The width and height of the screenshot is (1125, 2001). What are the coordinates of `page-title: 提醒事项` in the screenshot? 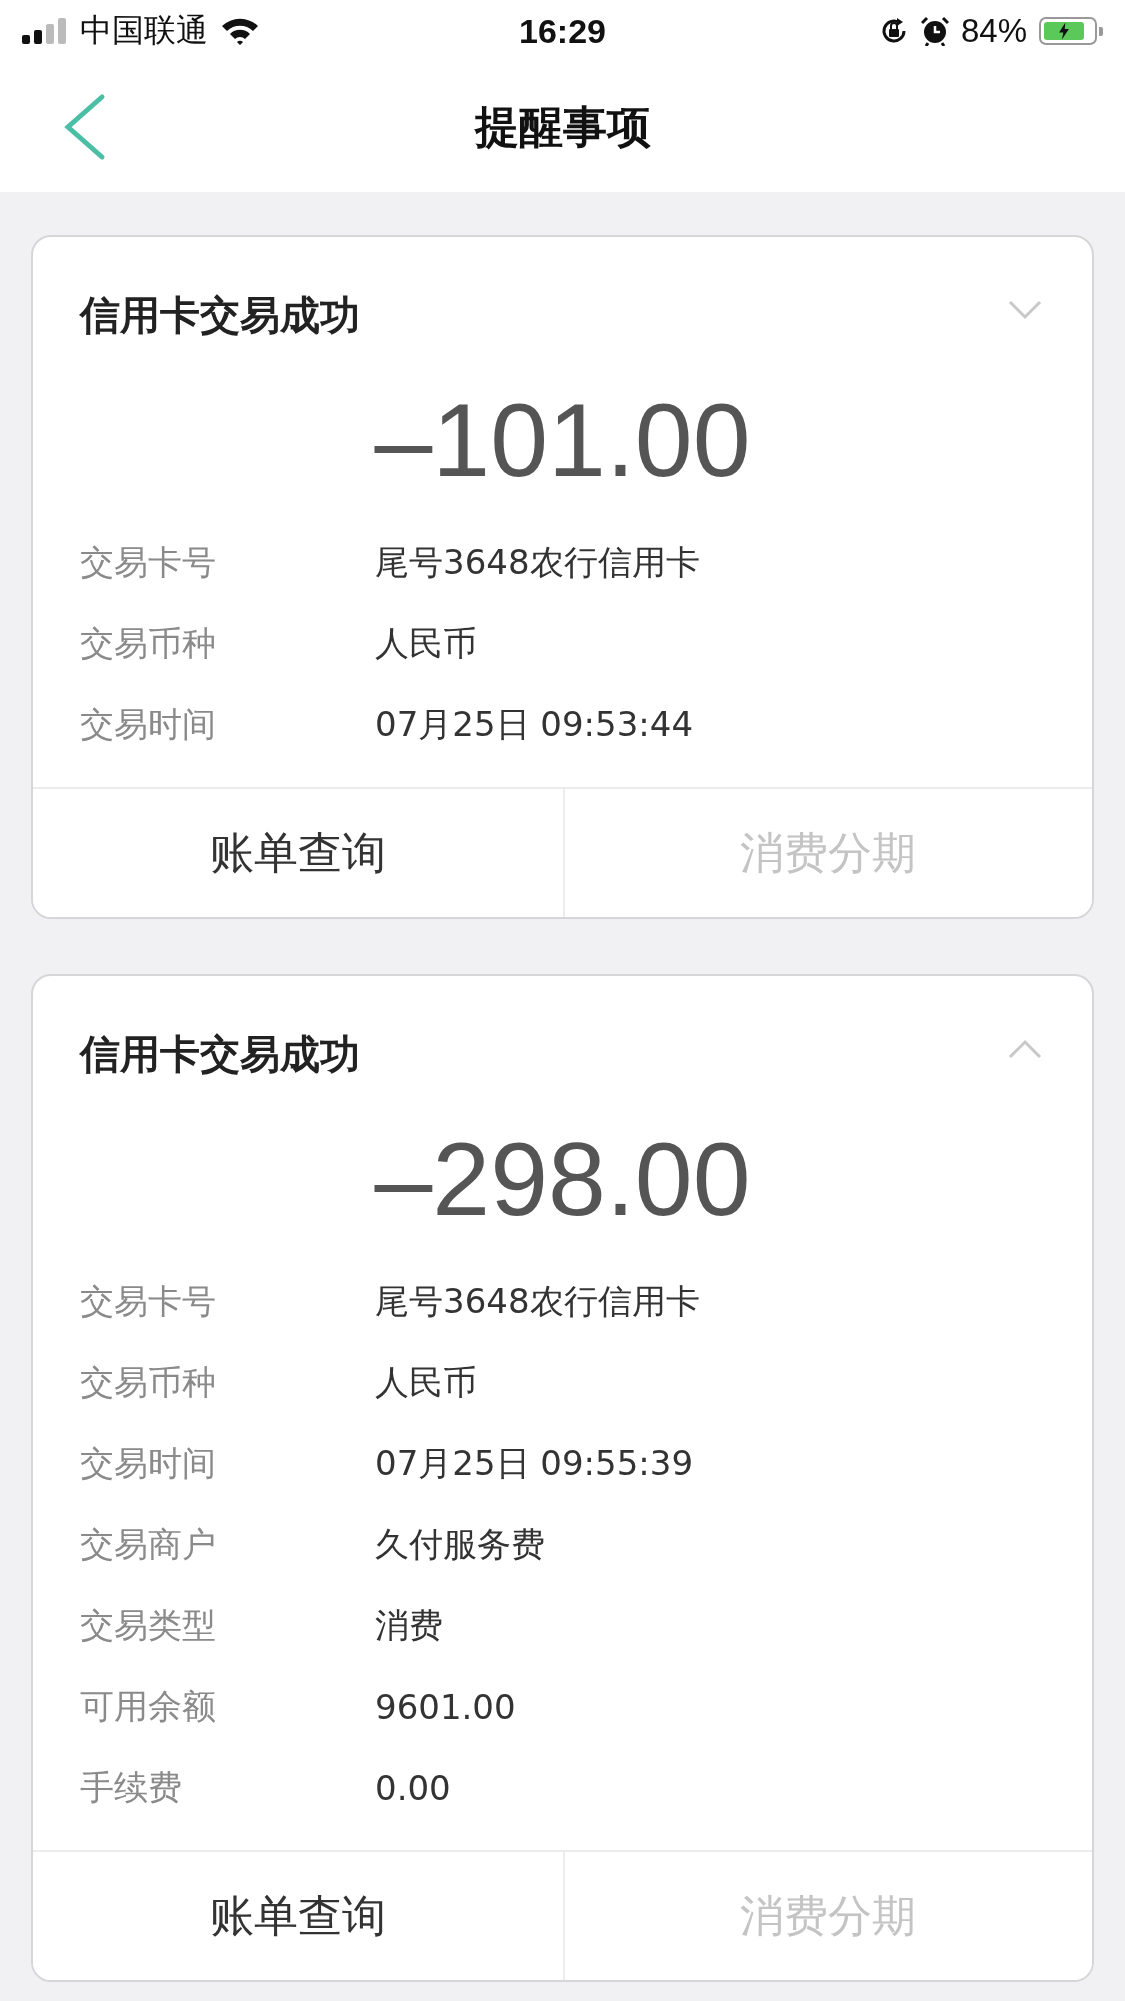 It's located at (562, 126).